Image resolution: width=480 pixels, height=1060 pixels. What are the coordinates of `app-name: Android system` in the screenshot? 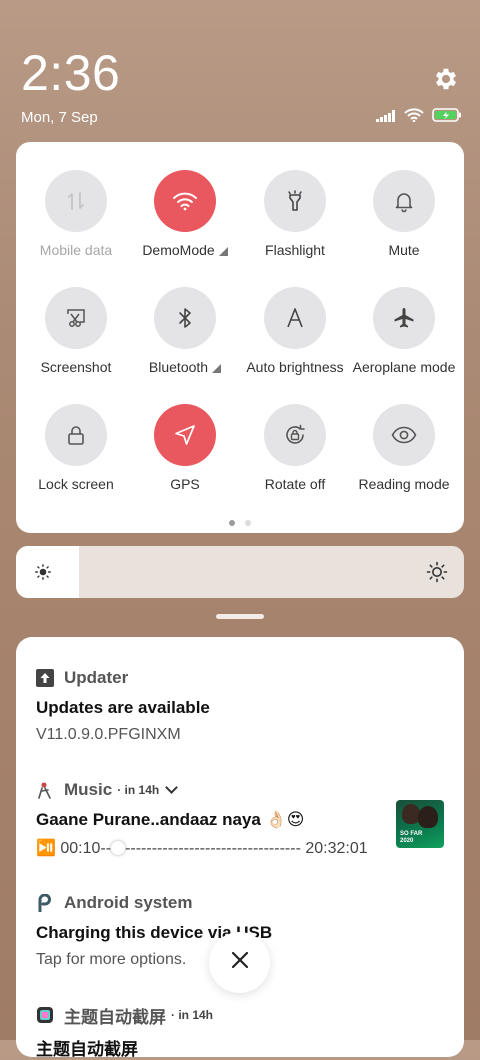 It's located at (128, 902).